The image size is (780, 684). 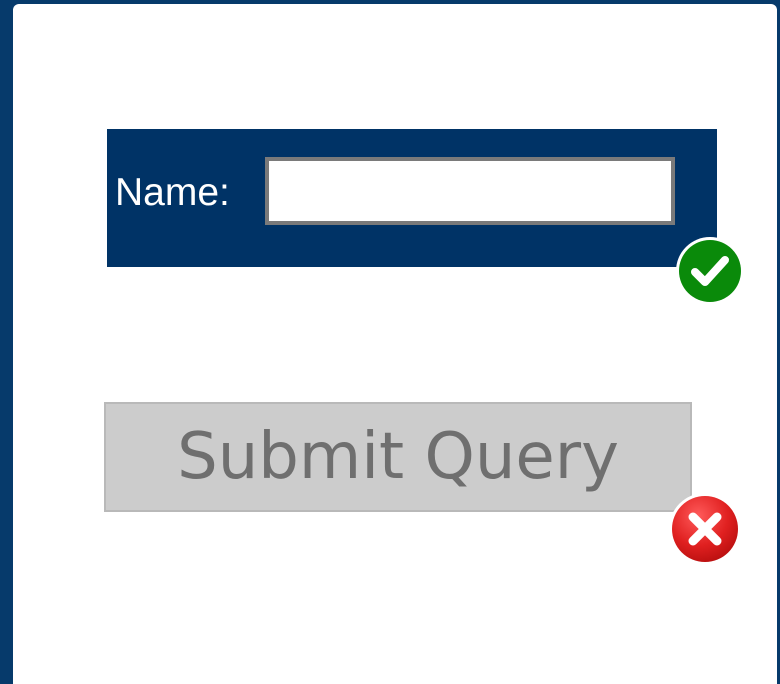 What do you see at coordinates (710, 271) in the screenshot?
I see `checkmark-icon` at bounding box center [710, 271].